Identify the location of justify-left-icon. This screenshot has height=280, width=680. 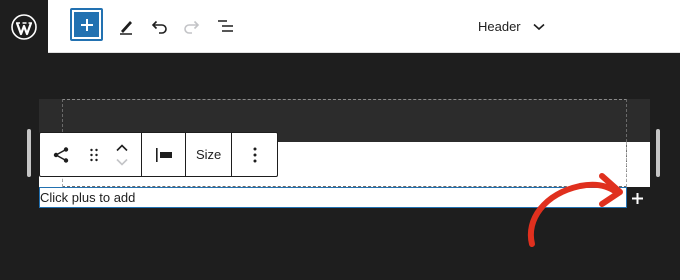
(163, 154).